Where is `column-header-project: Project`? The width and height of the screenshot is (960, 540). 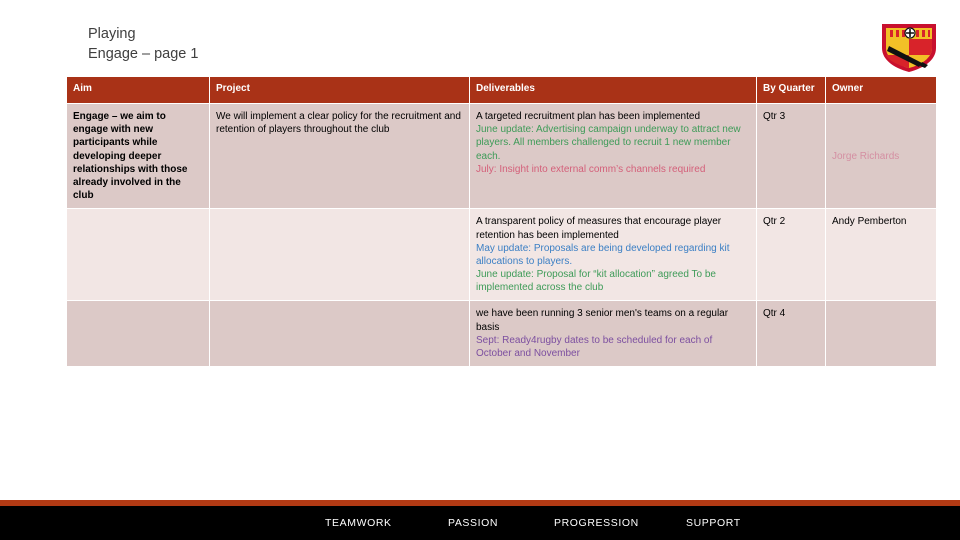 column-header-project: Project is located at coordinates (339, 90).